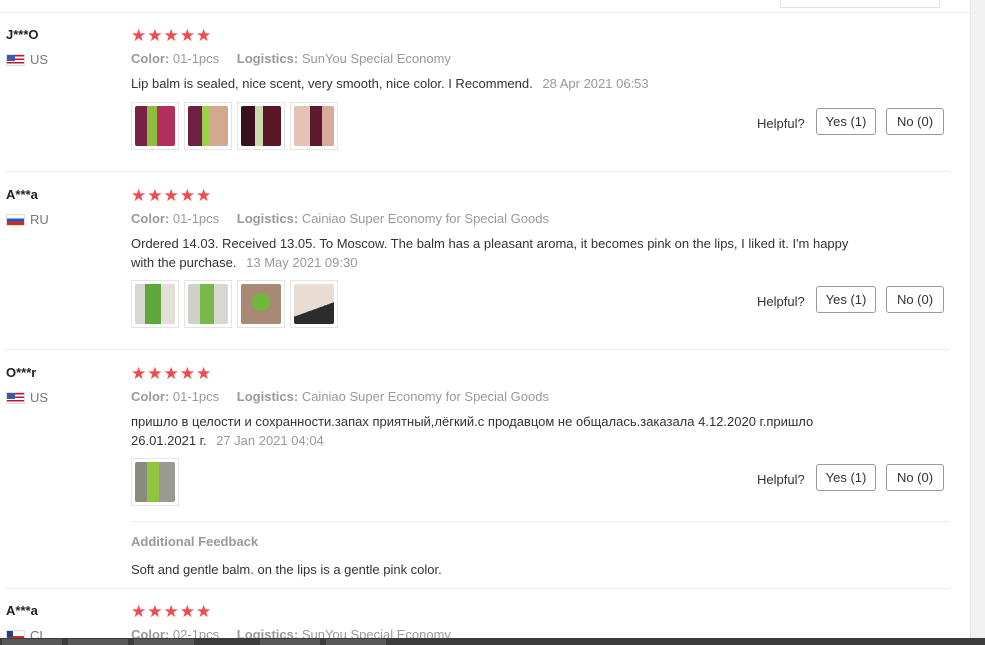 The image size is (985, 645). What do you see at coordinates (302, 262) in the screenshot?
I see `review-date: 13 May 2021 09:30` at bounding box center [302, 262].